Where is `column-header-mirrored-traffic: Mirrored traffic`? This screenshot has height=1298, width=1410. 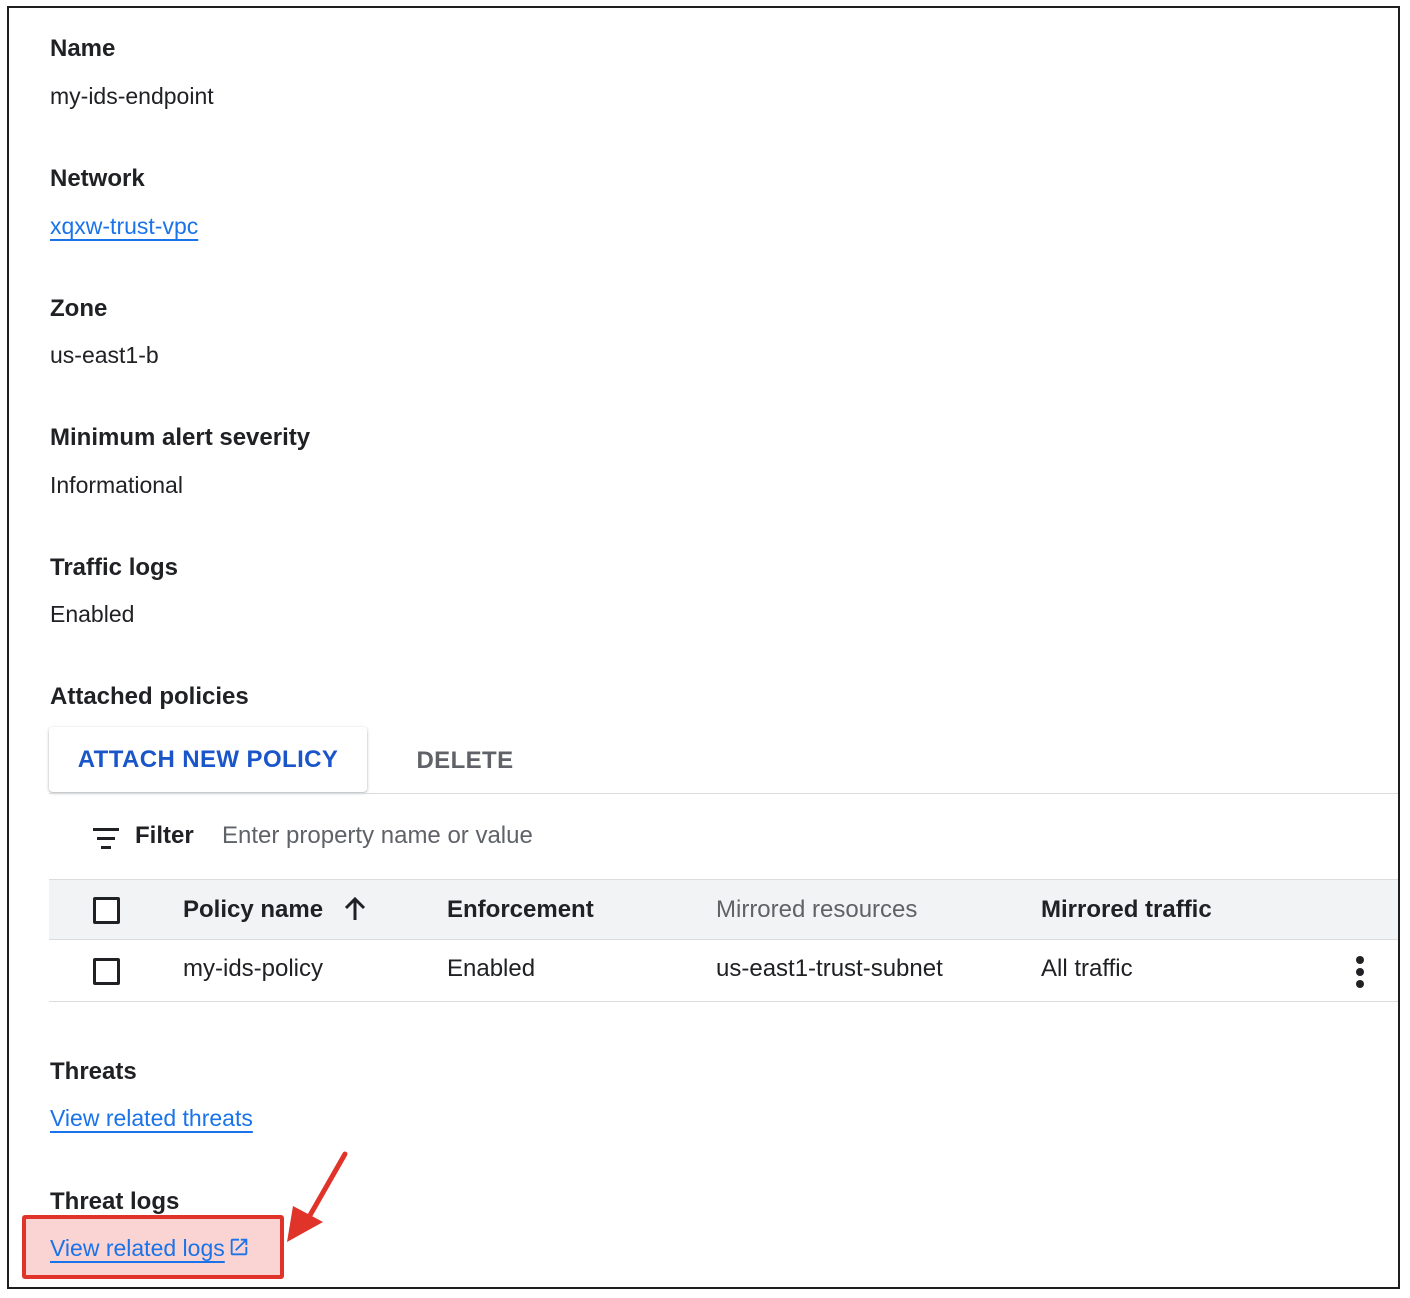
column-header-mirrored-traffic: Mirrored traffic is located at coordinates (1126, 910).